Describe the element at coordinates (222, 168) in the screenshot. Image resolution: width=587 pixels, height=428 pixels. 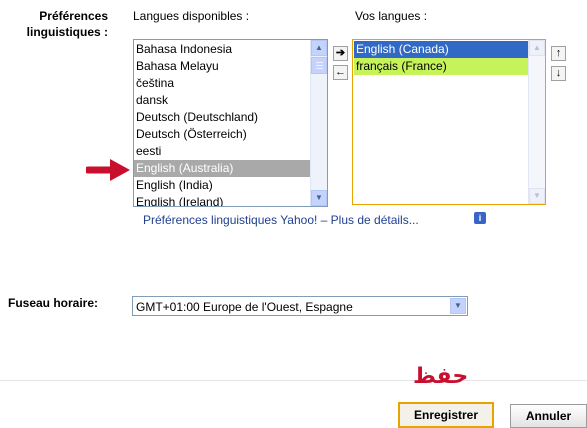
I see `available-language-item: English (Australia)` at that location.